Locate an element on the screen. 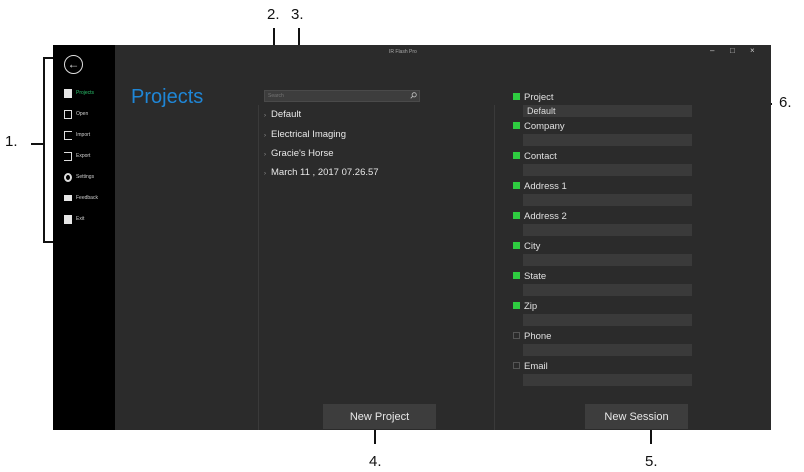  company-field is located at coordinates (607, 140).